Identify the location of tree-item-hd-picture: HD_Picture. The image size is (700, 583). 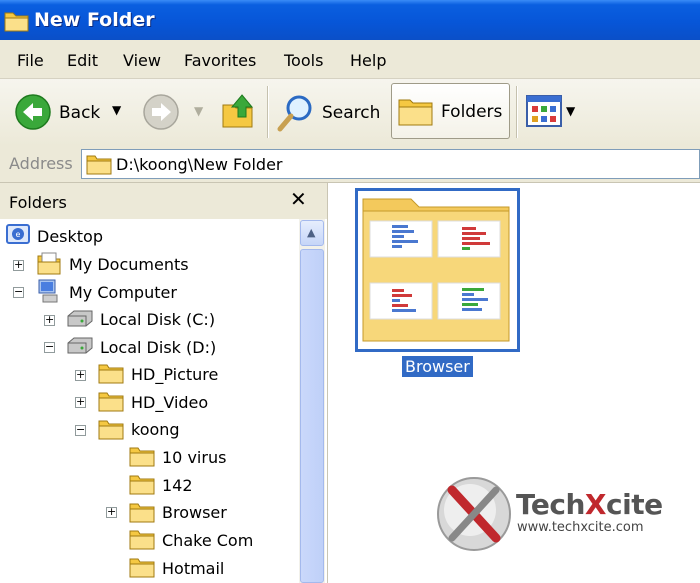
(174, 374).